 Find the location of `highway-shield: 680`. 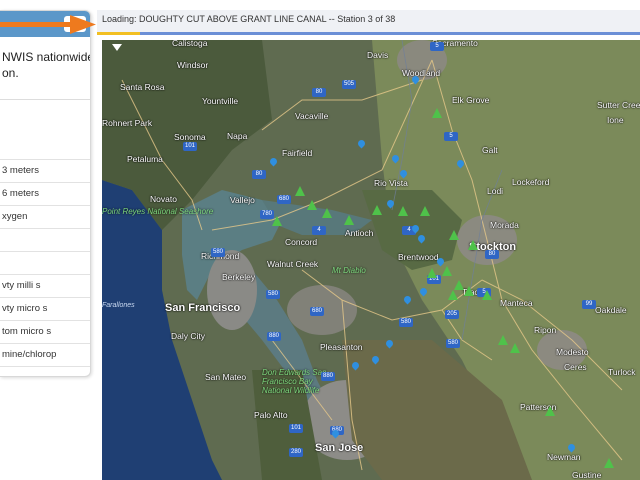

highway-shield: 680 is located at coordinates (284, 199).